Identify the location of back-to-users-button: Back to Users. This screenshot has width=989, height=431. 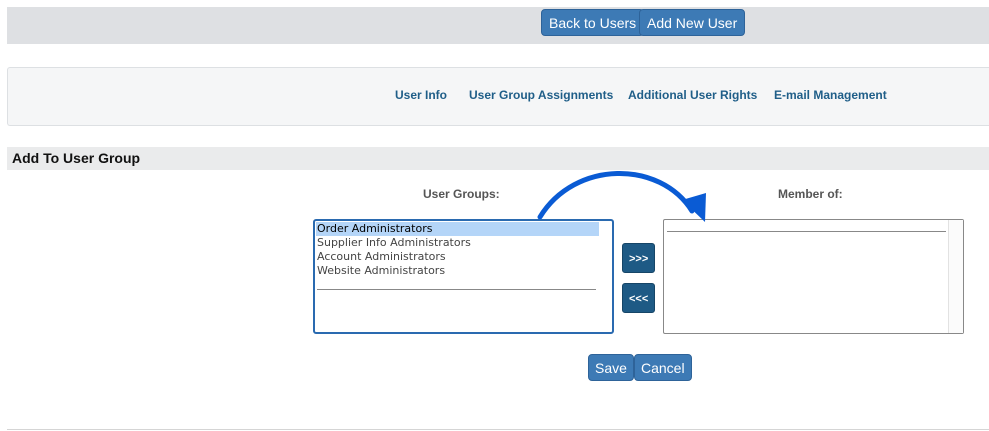
(593, 22).